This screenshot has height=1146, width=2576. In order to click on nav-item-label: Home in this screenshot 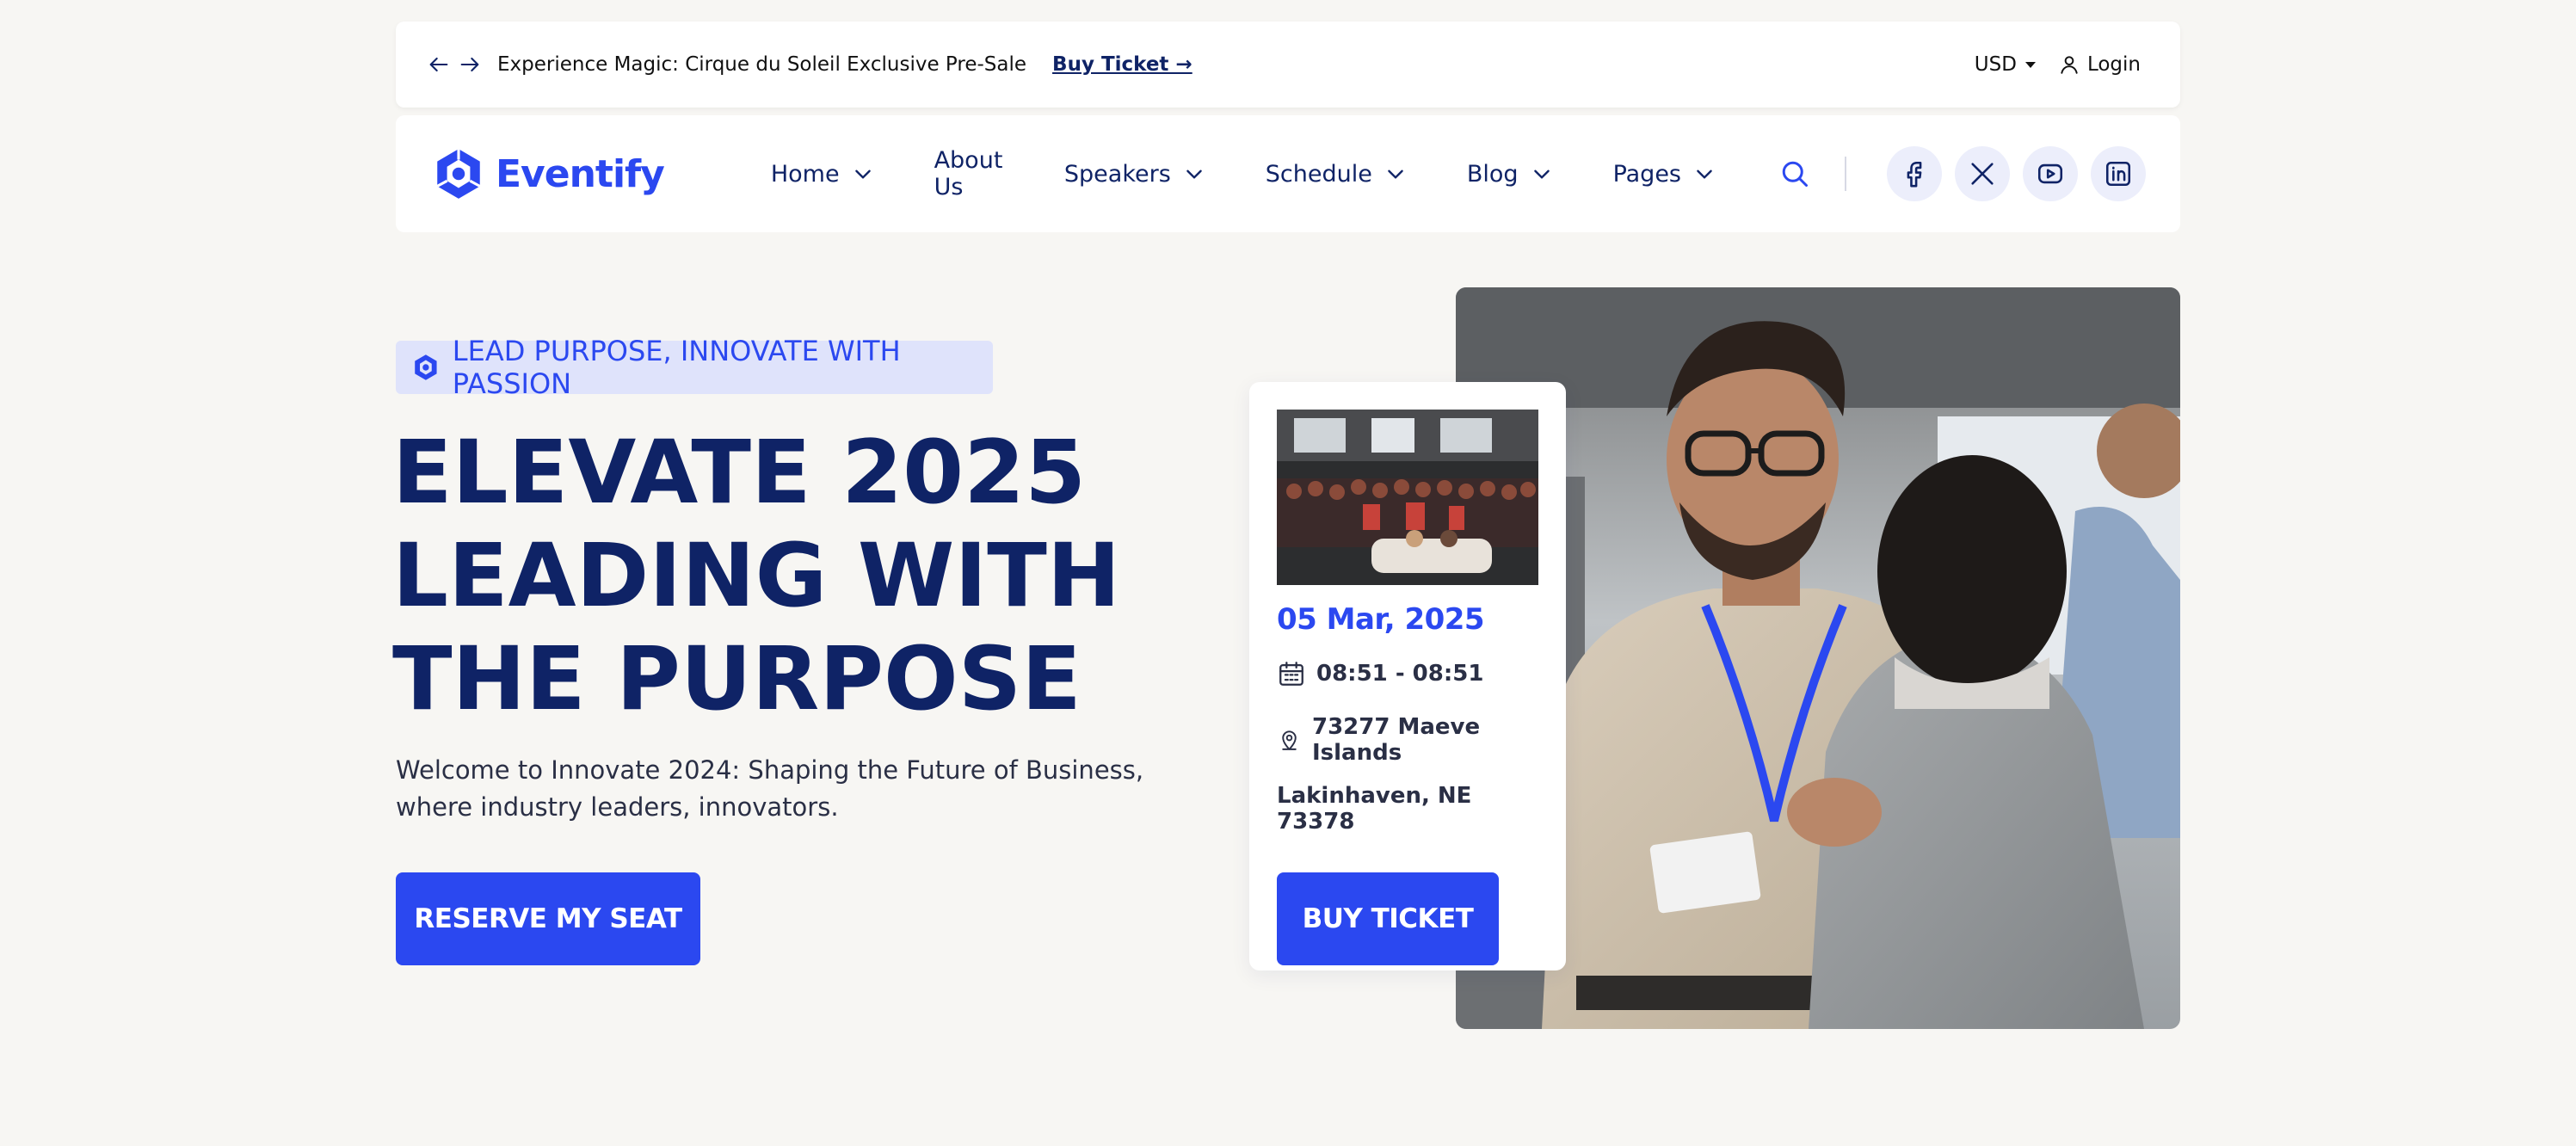, I will do `click(805, 174)`.